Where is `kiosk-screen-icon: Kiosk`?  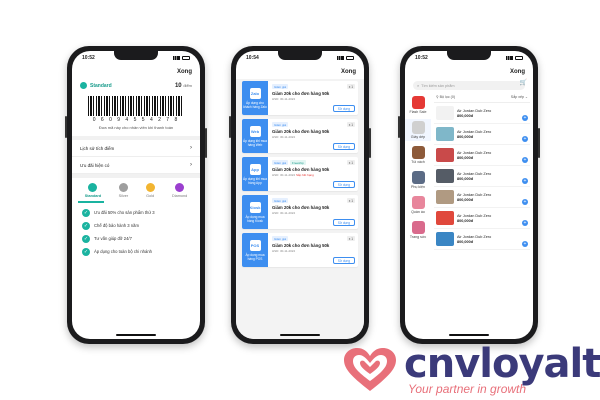 kiosk-screen-icon: Kiosk is located at coordinates (255, 207).